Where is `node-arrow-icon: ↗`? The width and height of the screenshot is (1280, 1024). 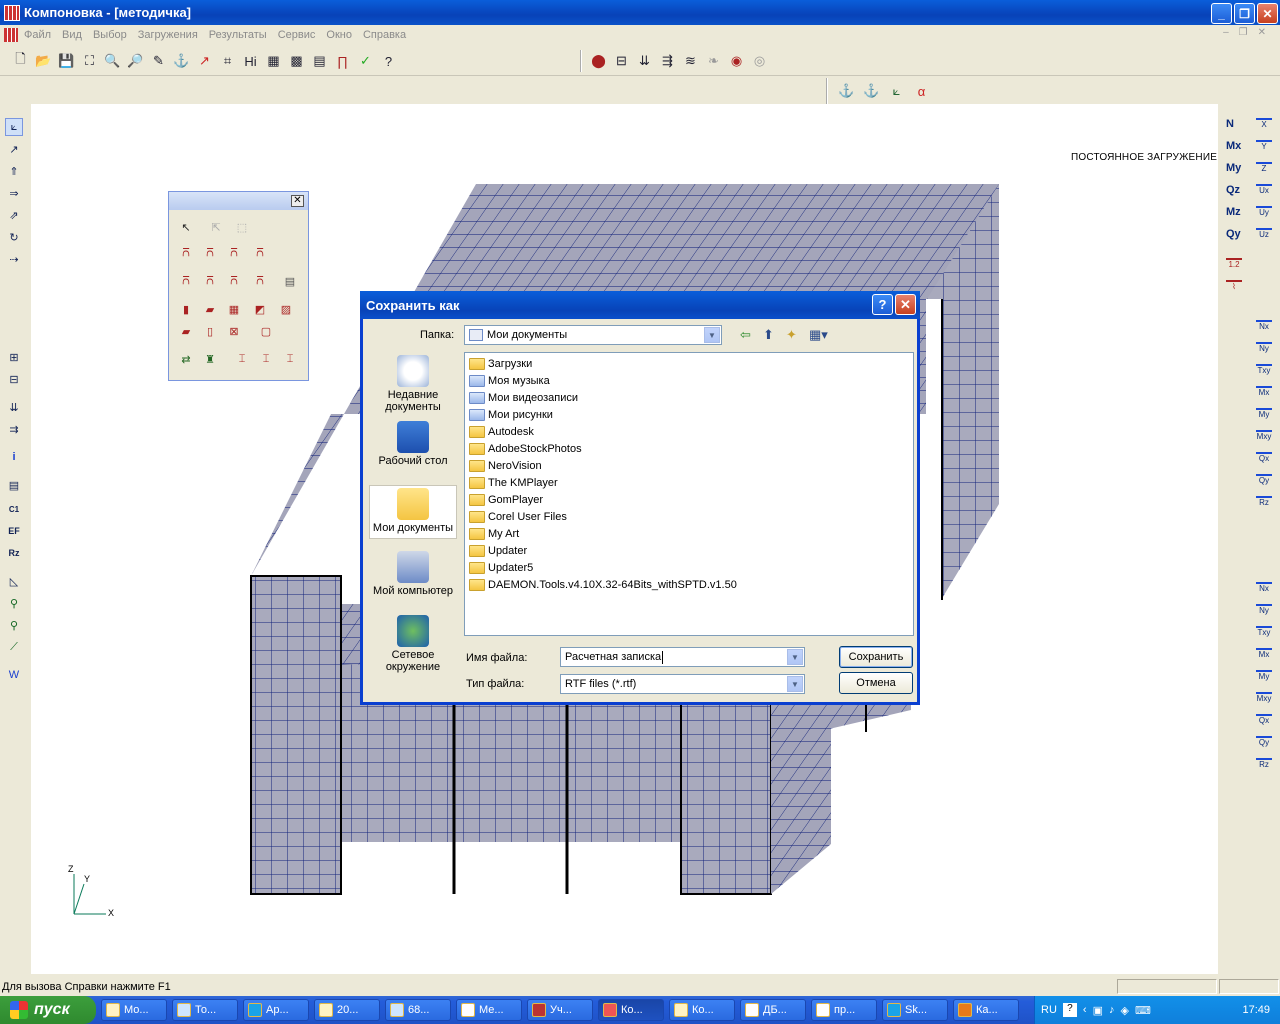 node-arrow-icon: ↗ is located at coordinates (204, 61).